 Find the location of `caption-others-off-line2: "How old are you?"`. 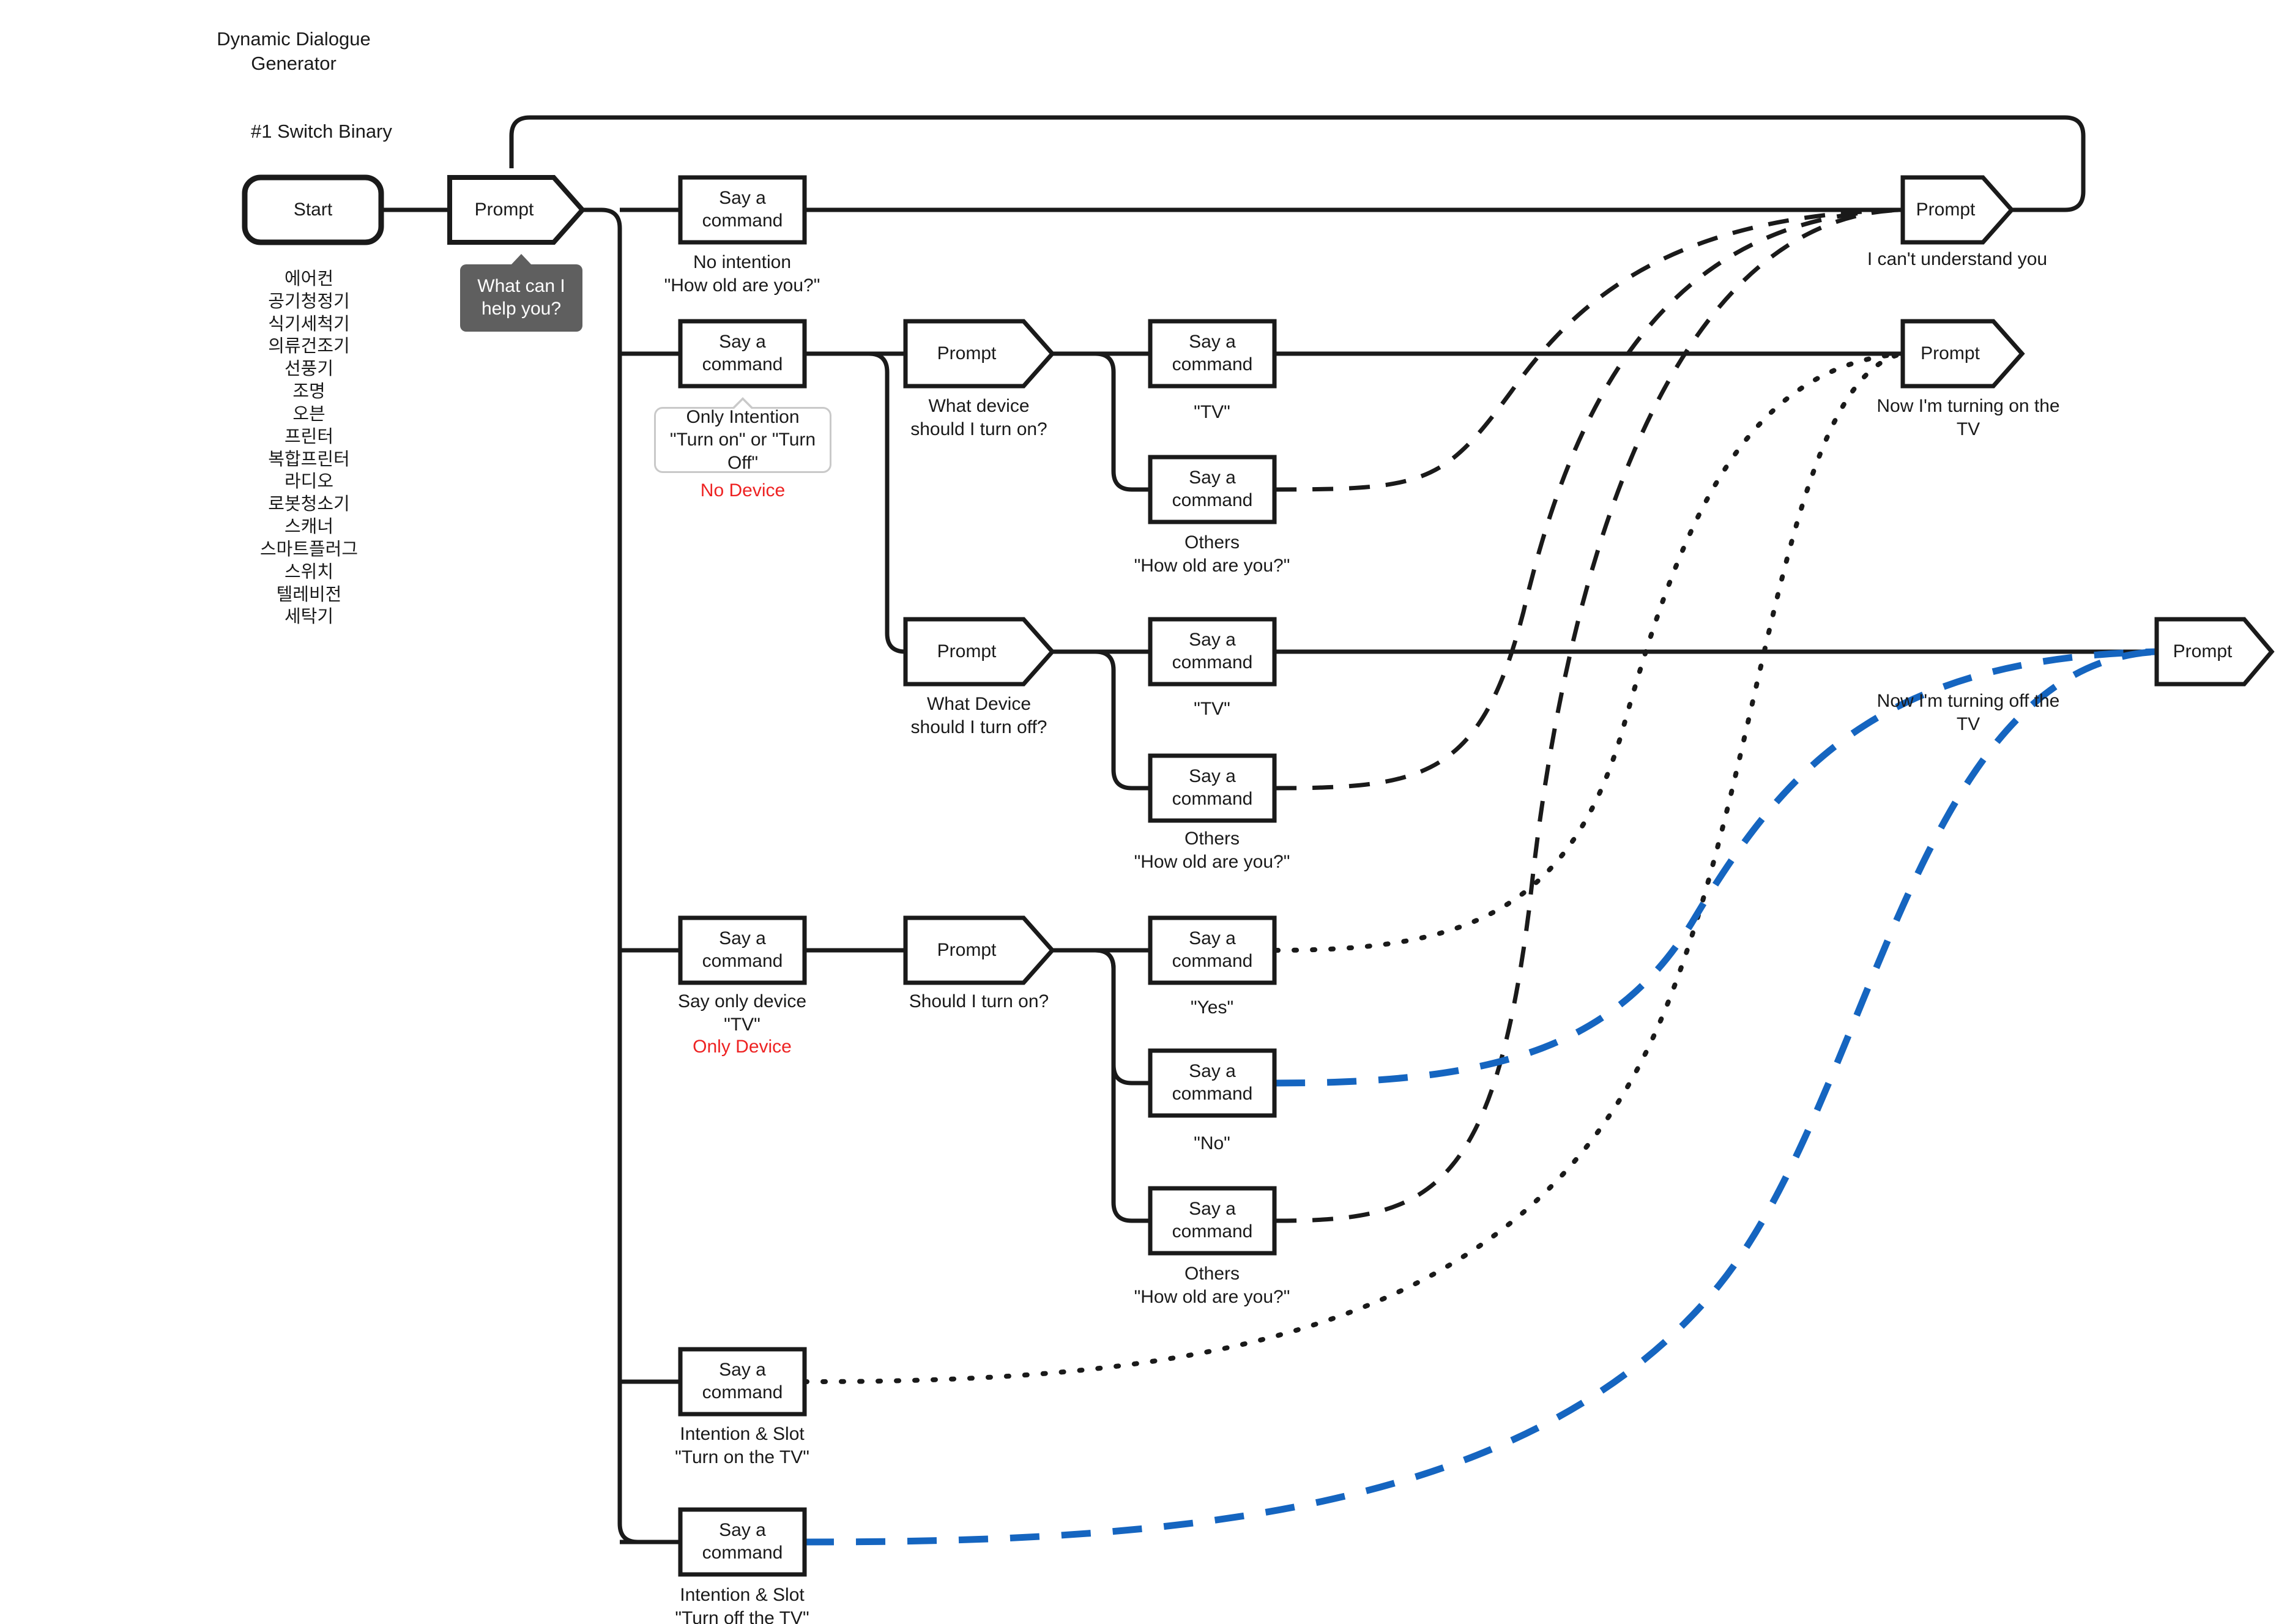

caption-others-off-line2: "How old are you?" is located at coordinates (1212, 861).